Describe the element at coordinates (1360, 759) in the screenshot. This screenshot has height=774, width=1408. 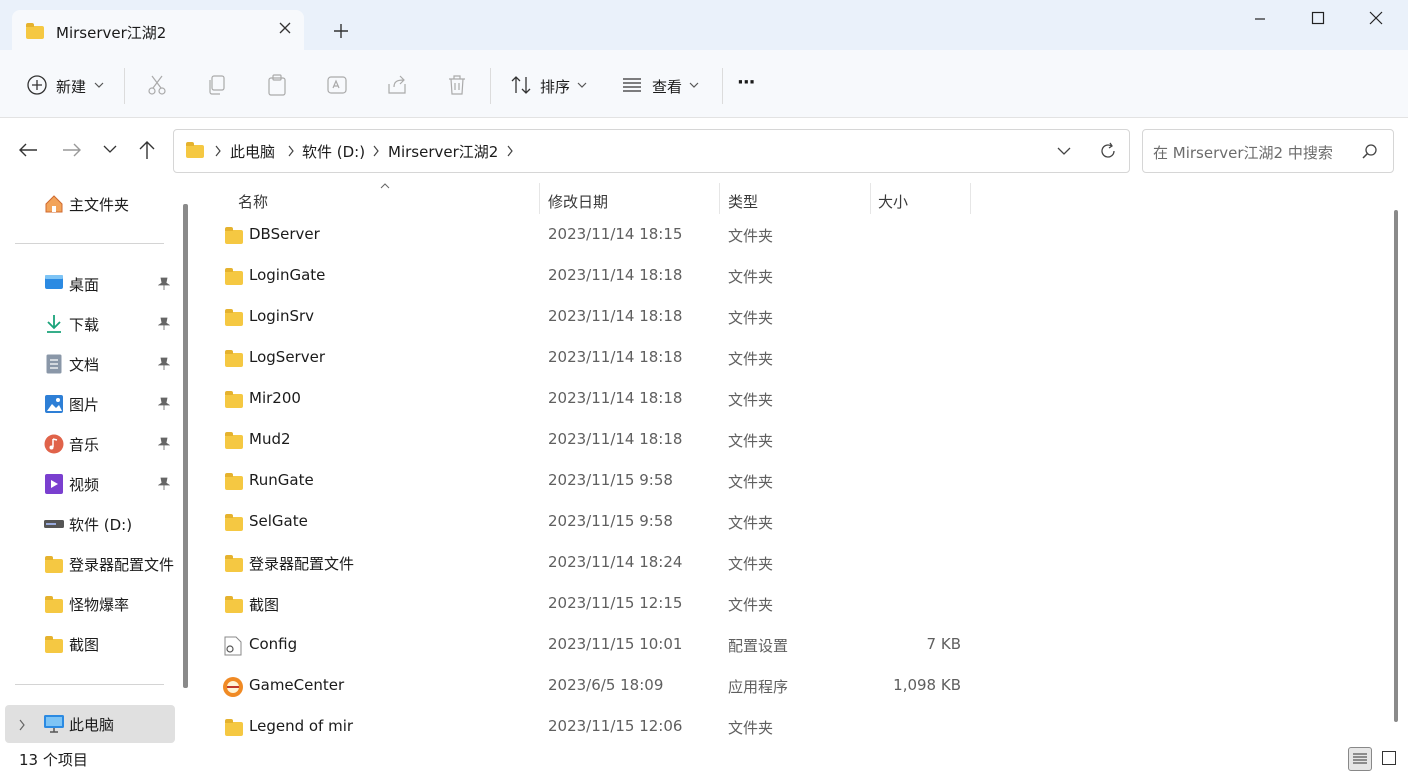
I see `details-view-button` at that location.